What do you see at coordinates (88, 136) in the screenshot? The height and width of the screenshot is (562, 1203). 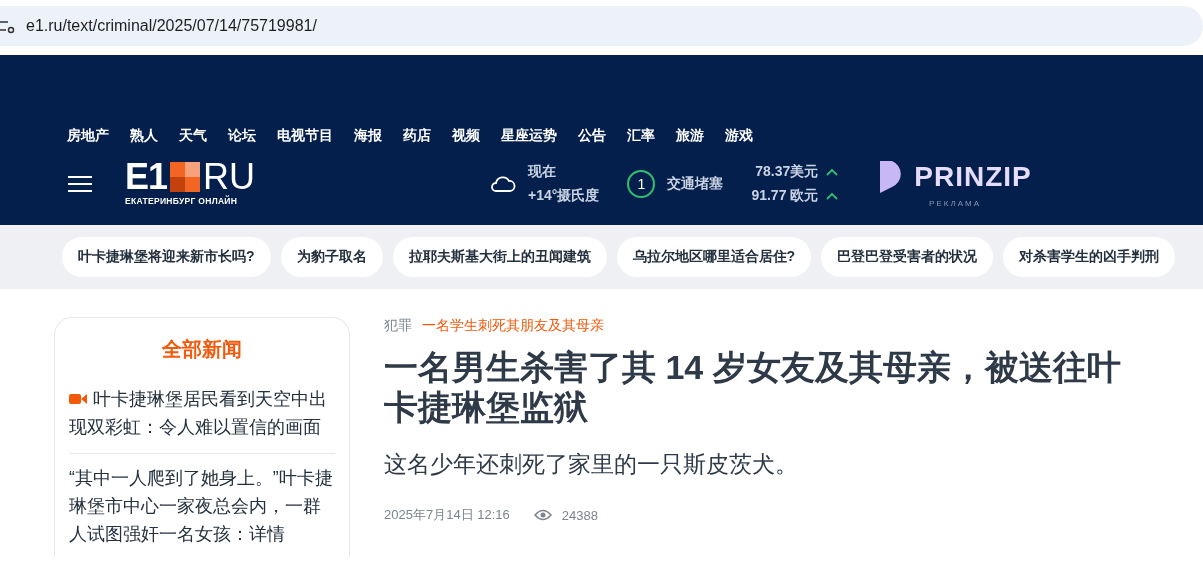 I see `nav-link: 房地产` at bounding box center [88, 136].